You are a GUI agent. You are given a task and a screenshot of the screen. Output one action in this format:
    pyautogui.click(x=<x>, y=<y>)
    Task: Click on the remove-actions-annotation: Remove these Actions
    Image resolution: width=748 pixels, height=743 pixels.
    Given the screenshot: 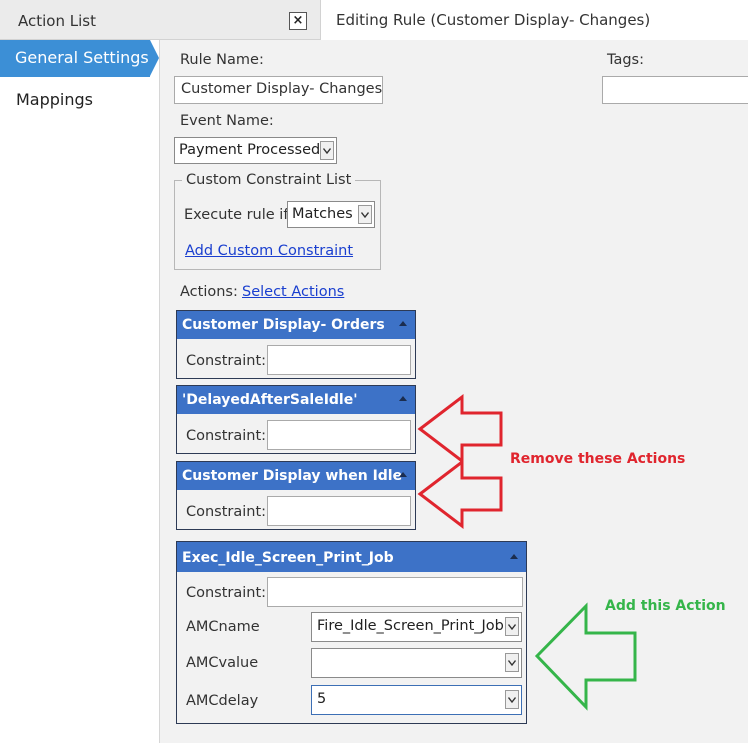 What is the action you would take?
    pyautogui.click(x=598, y=459)
    